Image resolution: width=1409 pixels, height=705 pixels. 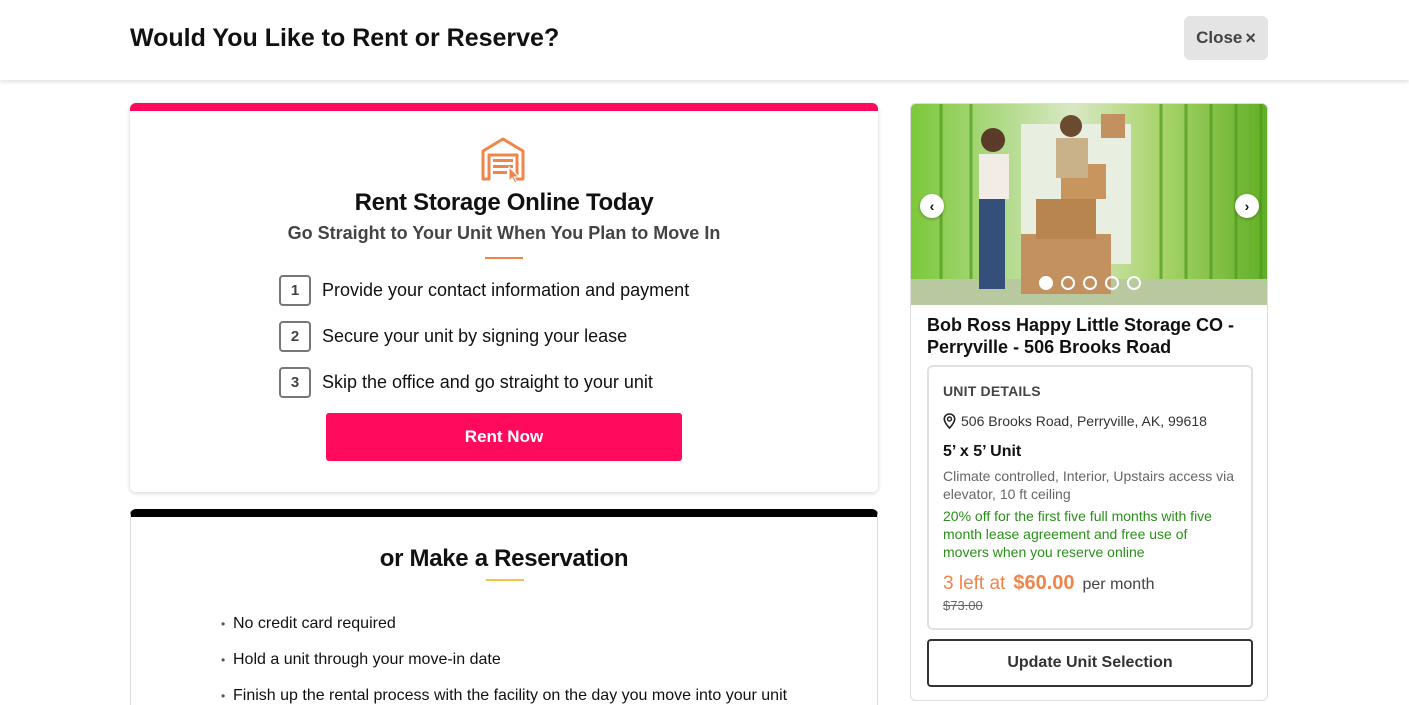 What do you see at coordinates (504, 202) in the screenshot?
I see `rent-title: Rent Storage Online Today` at bounding box center [504, 202].